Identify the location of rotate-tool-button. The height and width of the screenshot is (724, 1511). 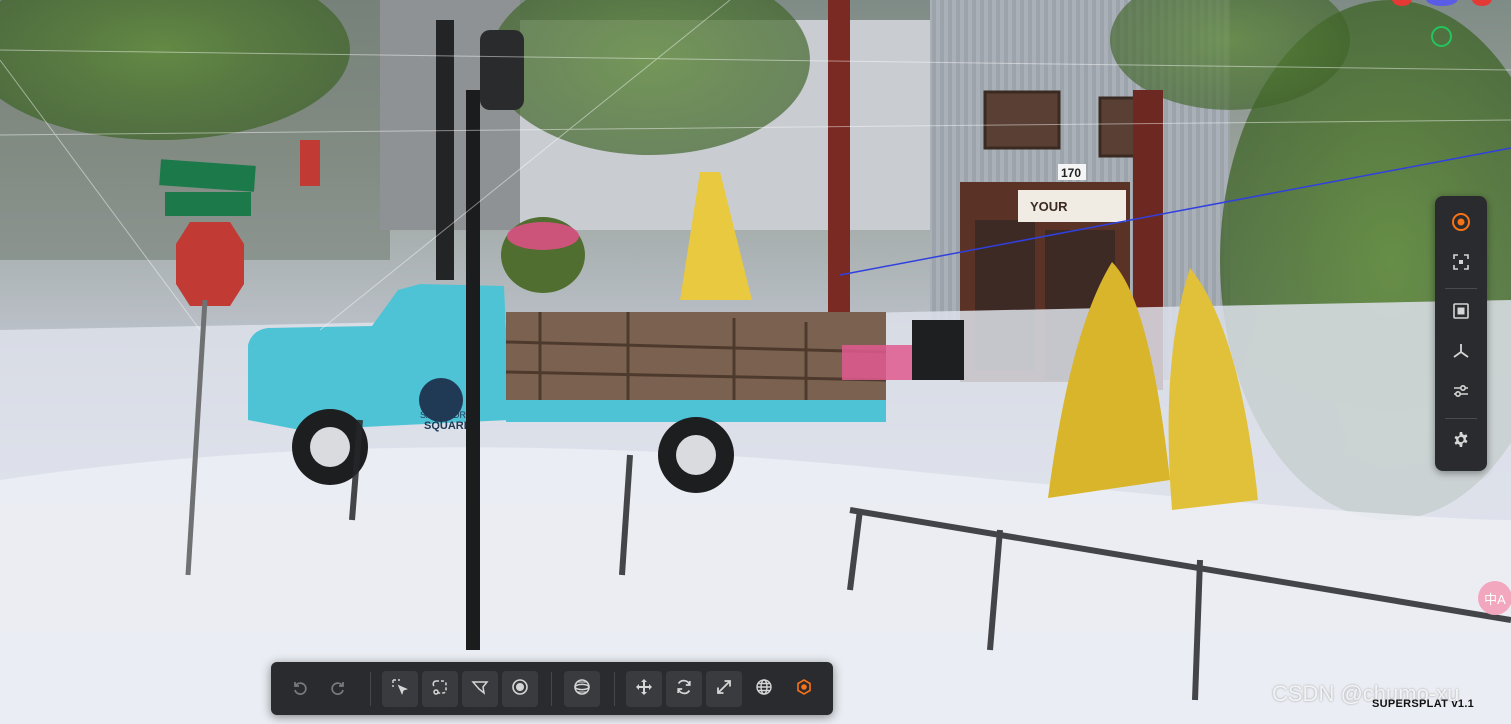
(684, 689).